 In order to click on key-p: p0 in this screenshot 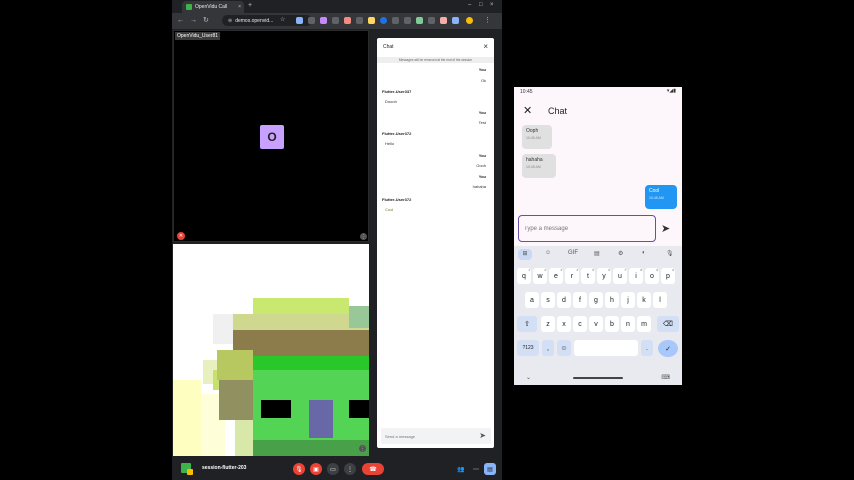, I will do `click(668, 276)`.